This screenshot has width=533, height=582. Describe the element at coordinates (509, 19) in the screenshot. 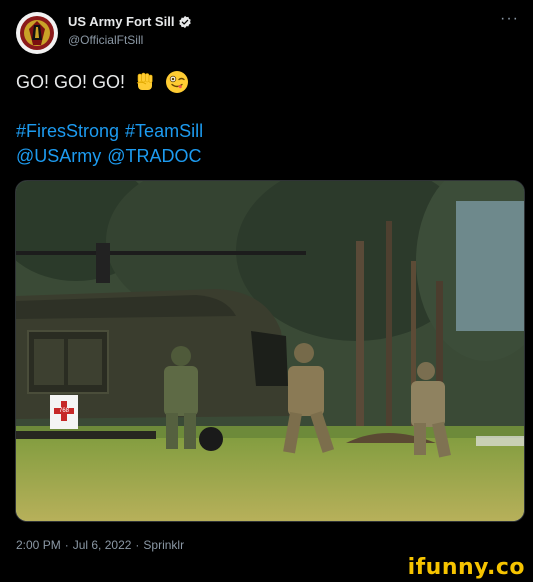

I see `more-icon: ···` at that location.